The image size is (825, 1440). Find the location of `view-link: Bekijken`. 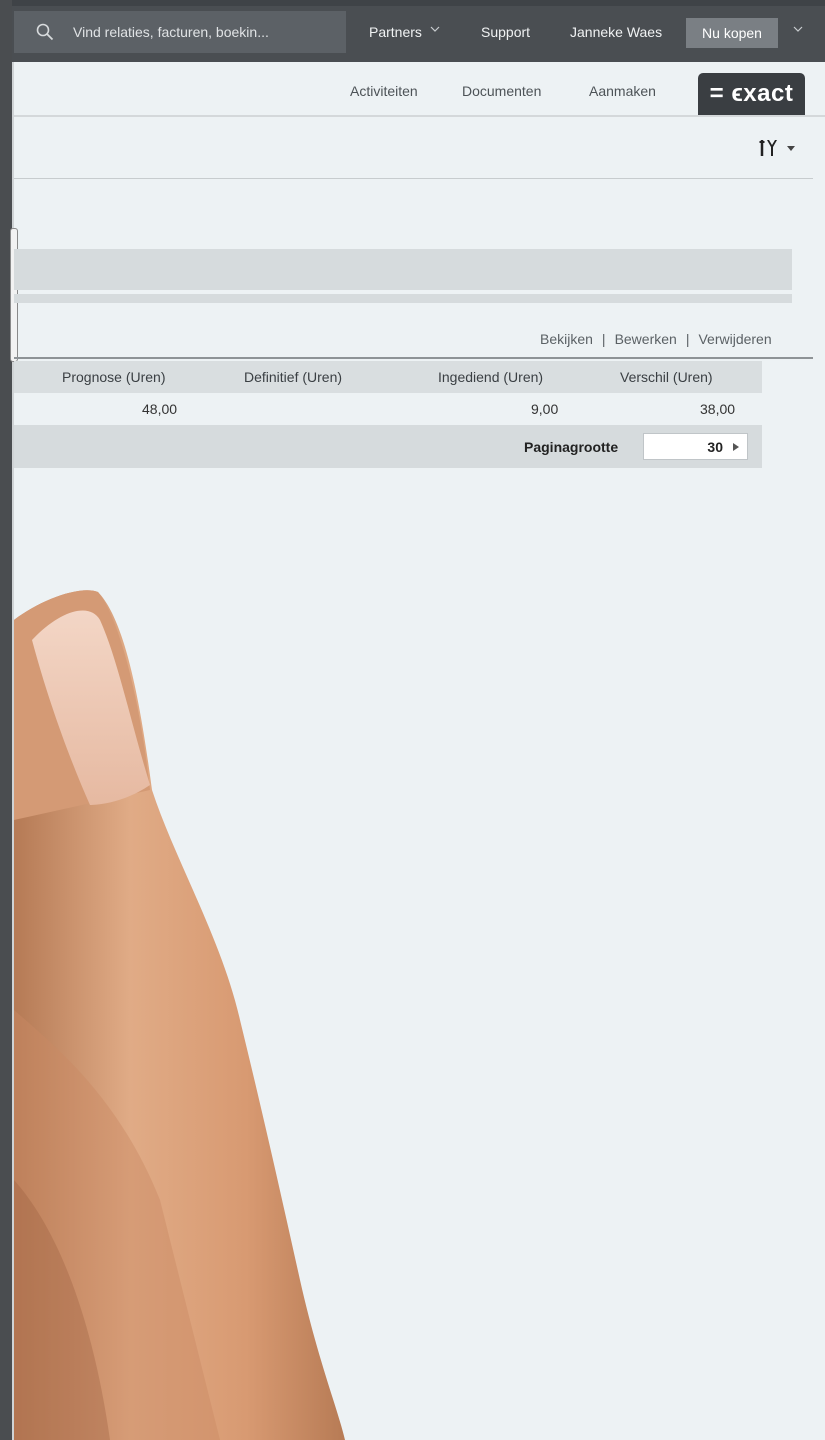

view-link: Bekijken is located at coordinates (566, 339).